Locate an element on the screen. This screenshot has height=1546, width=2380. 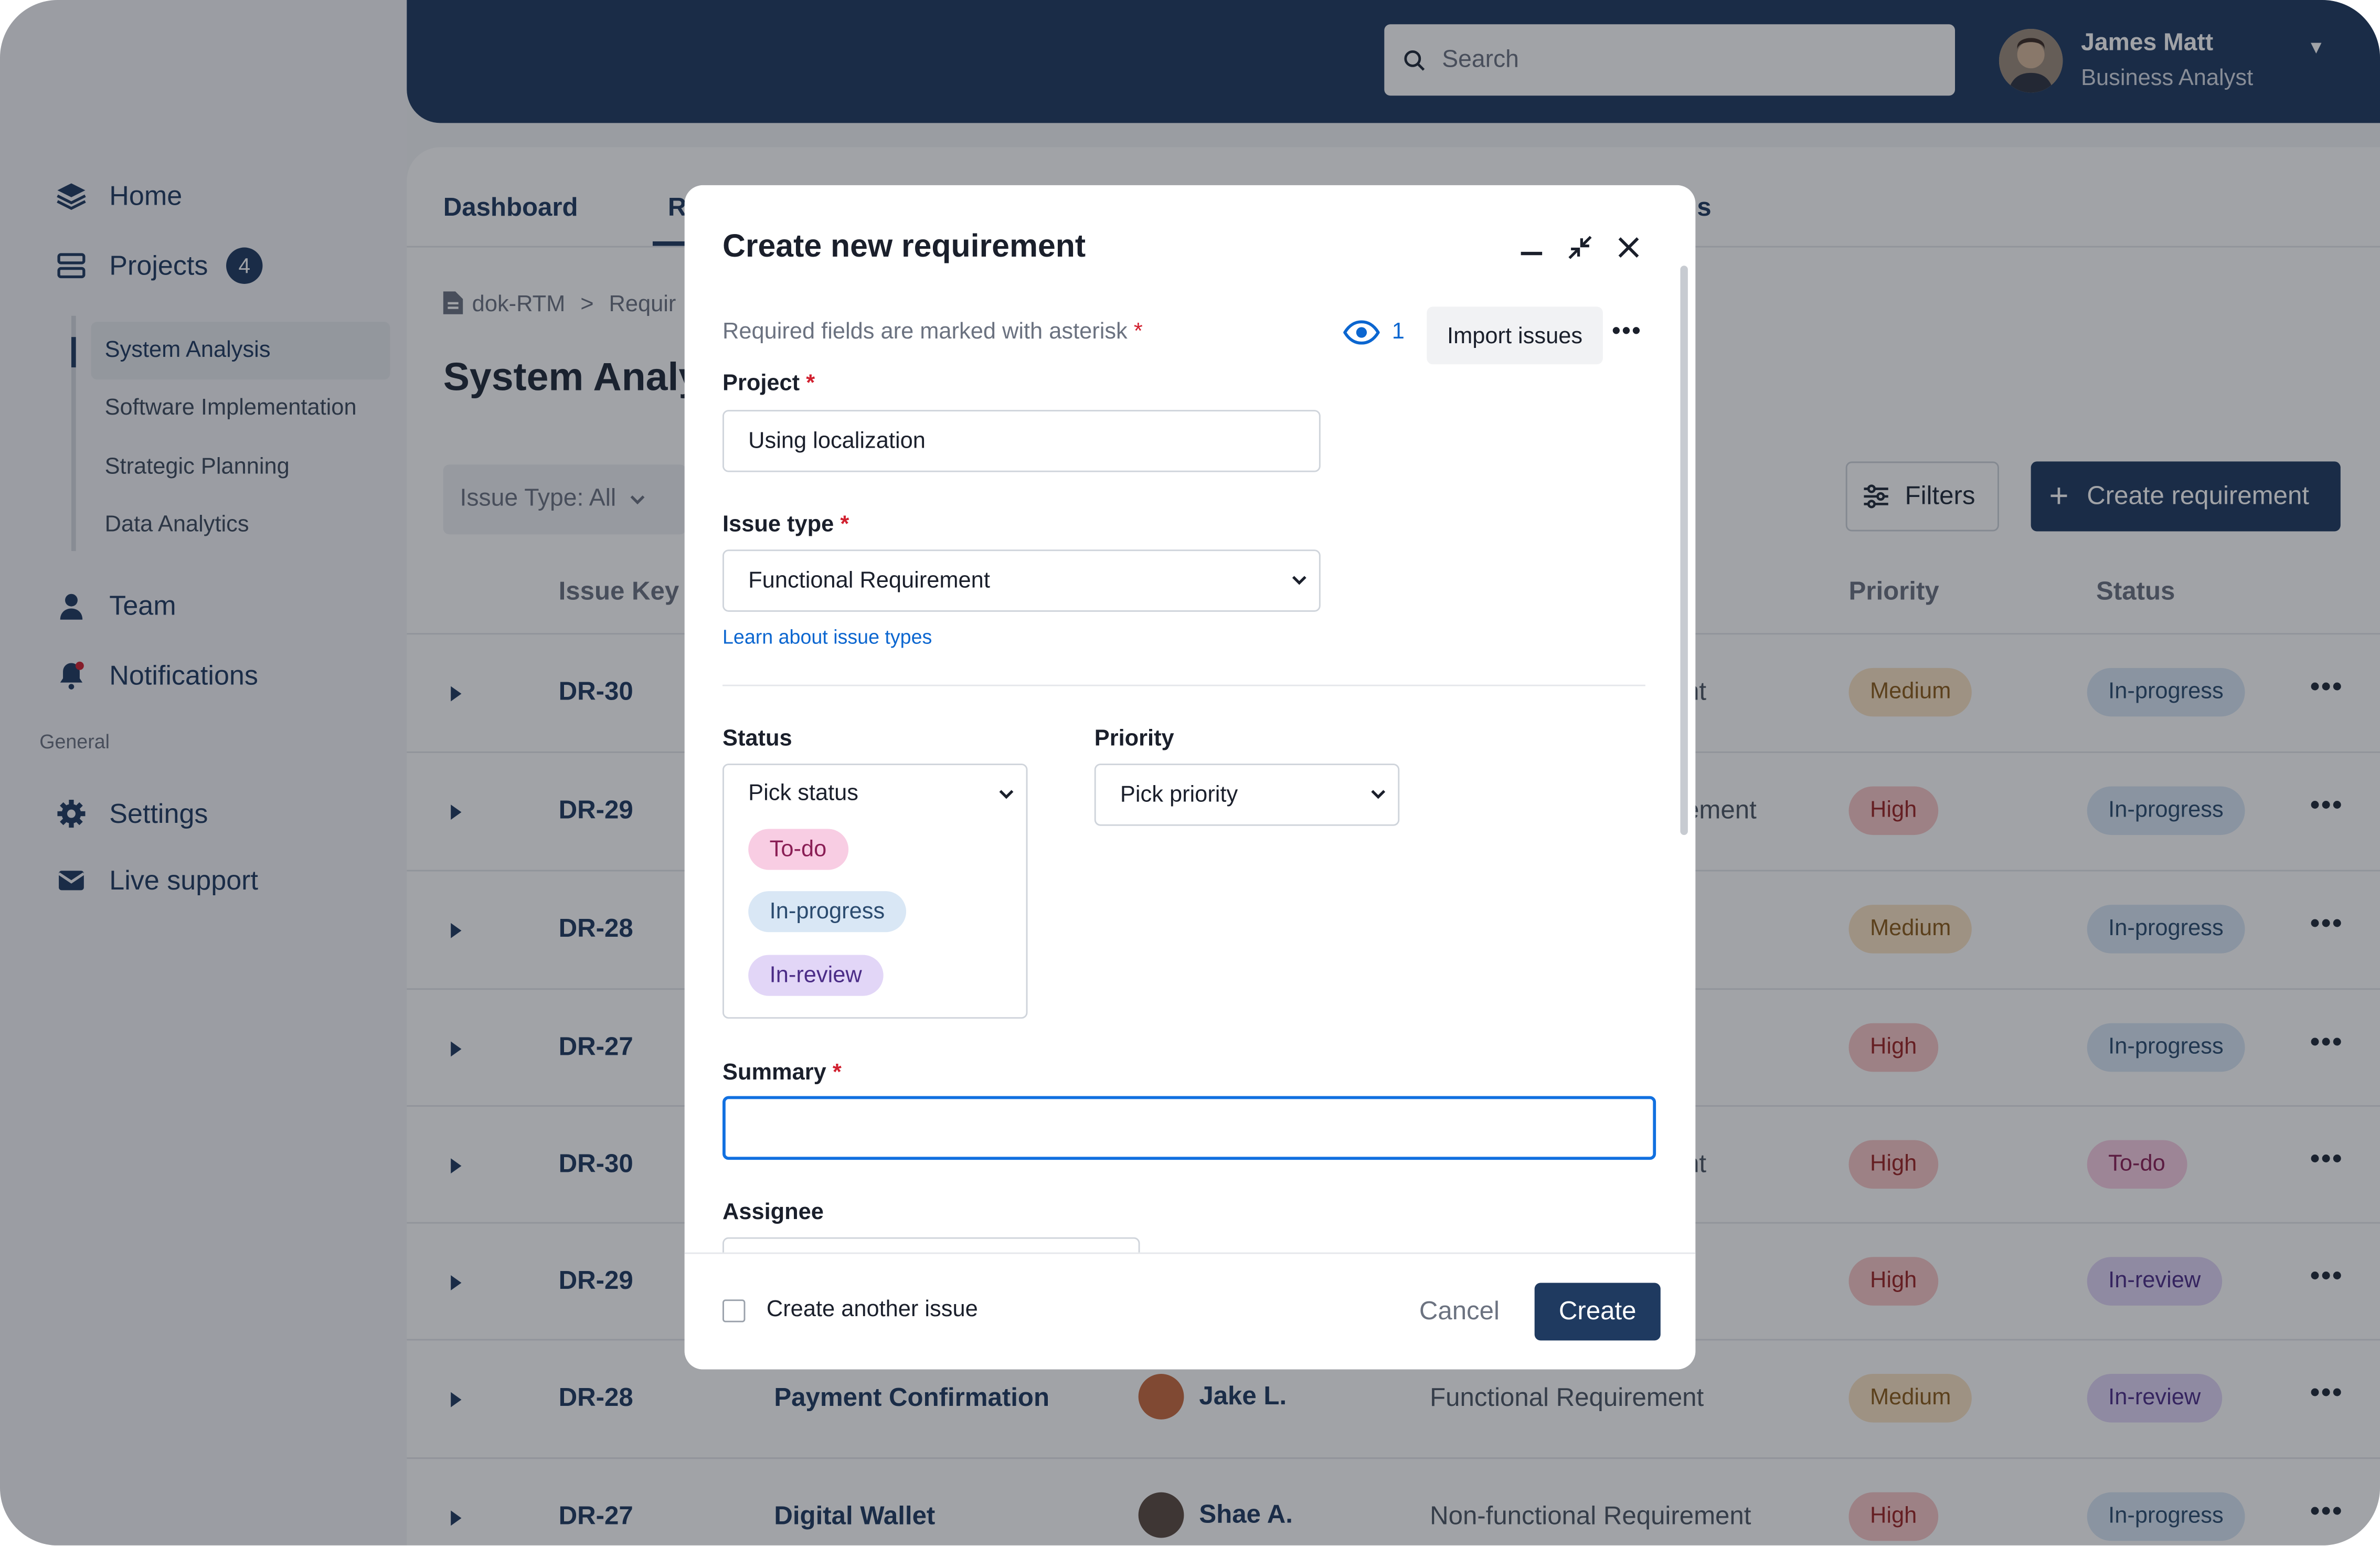
learn-issue-types-link: Learn about issue types is located at coordinates (827, 637).